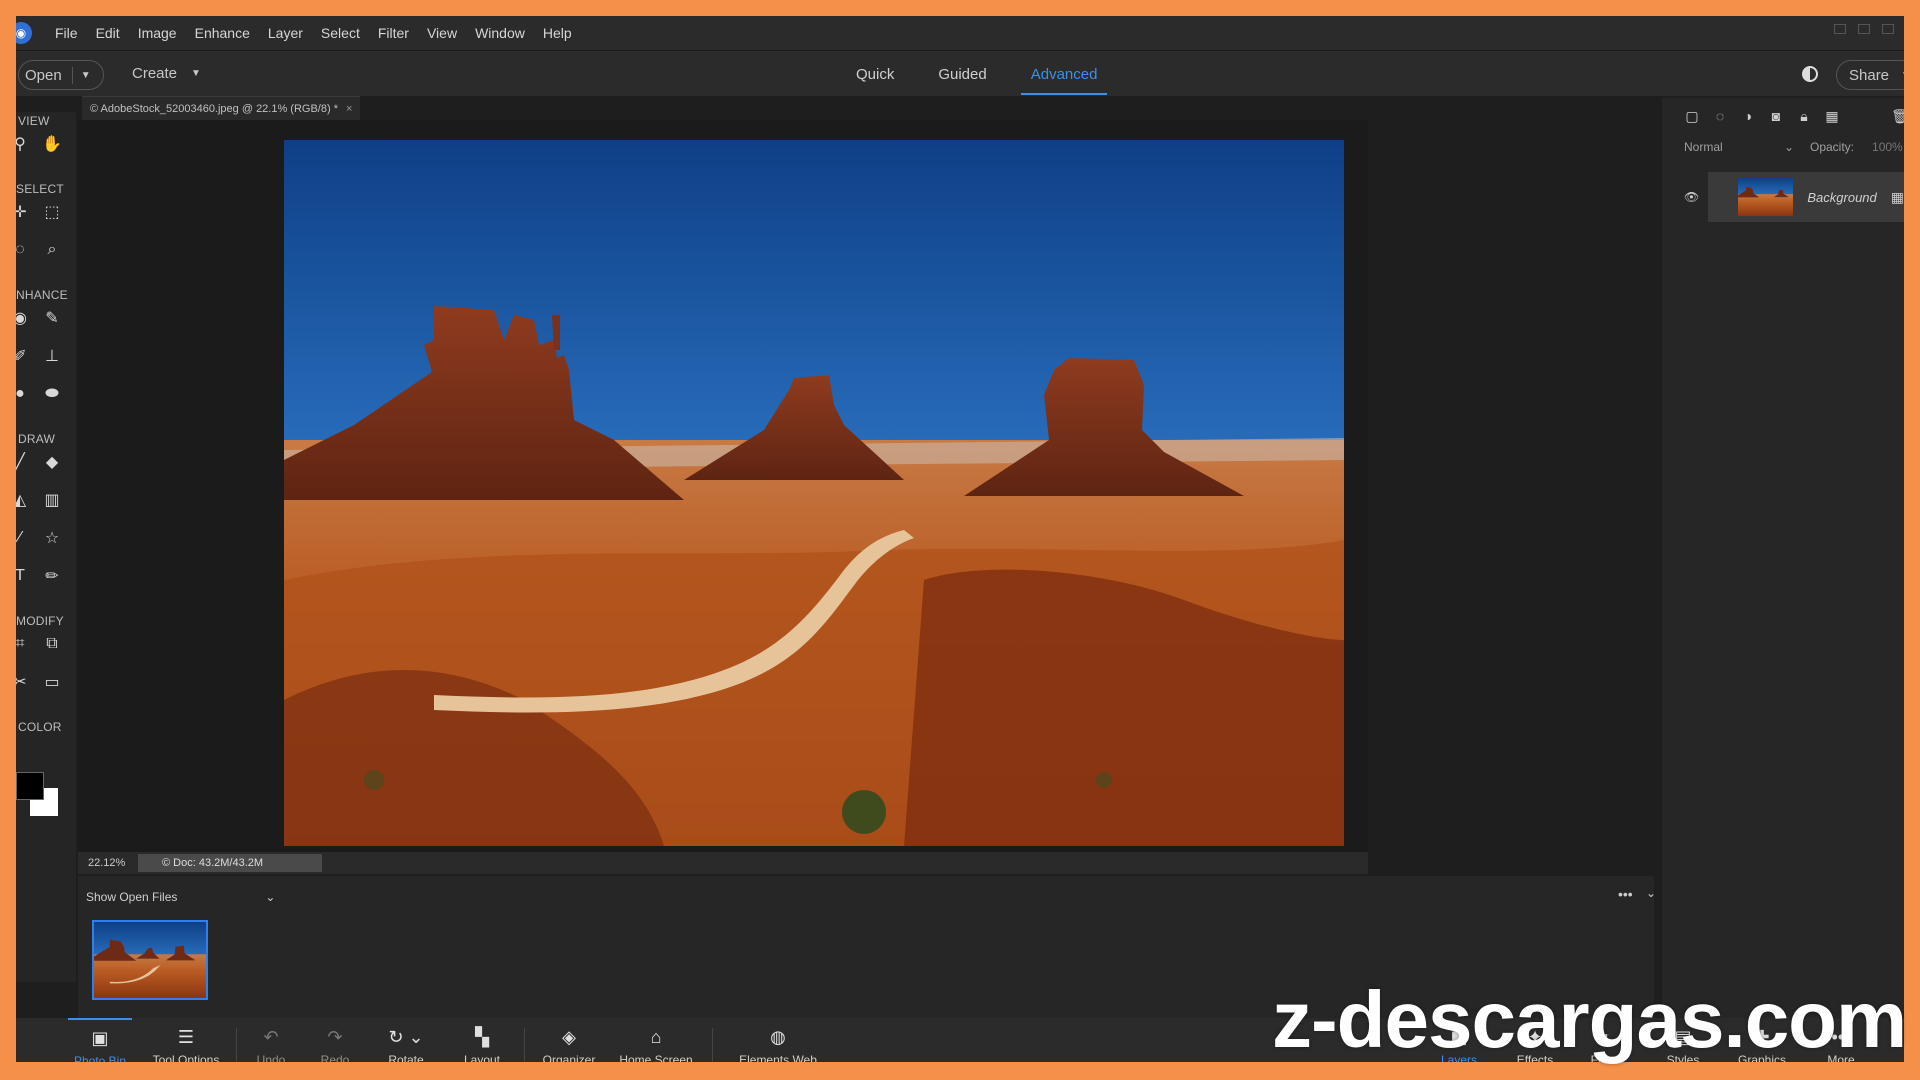 This screenshot has height=1080, width=1920. I want to click on tab-guided: Guided, so click(962, 74).